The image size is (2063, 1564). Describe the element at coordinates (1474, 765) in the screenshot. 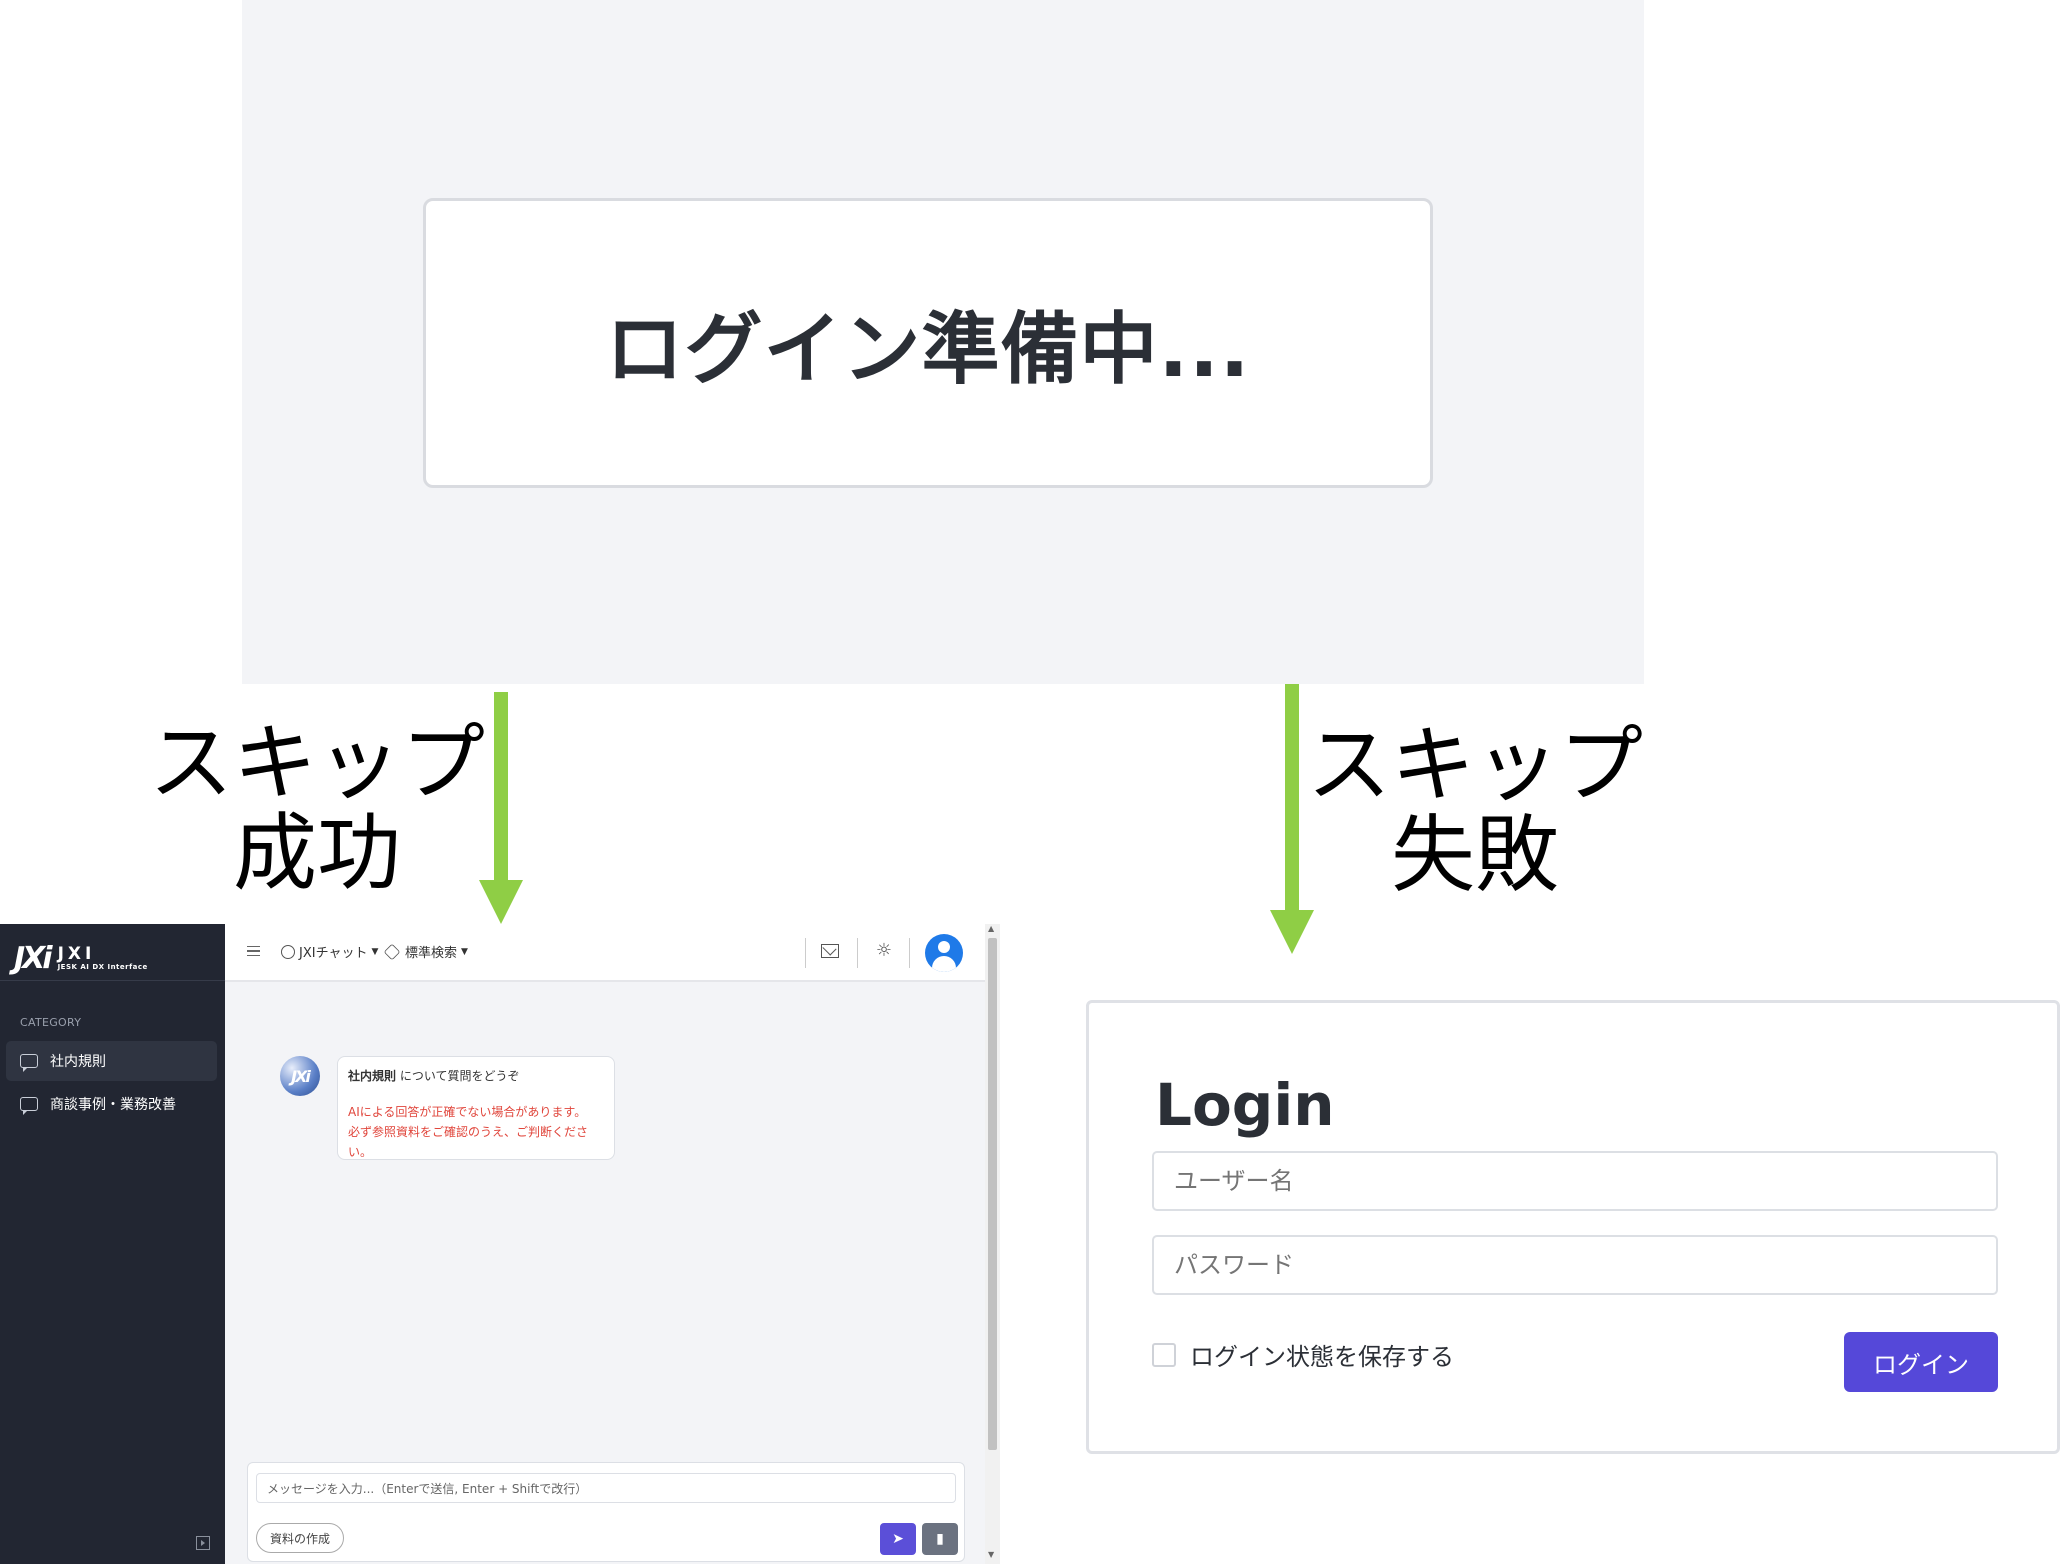

I see `skip-fail-line1: スキップ` at that location.